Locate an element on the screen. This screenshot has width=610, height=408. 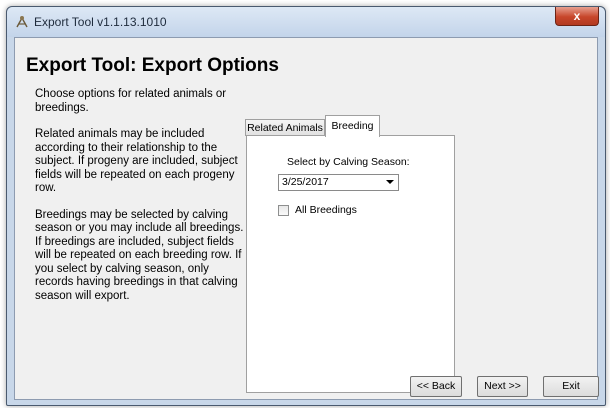
calving-season-dropdown: 3/25/2017 is located at coordinates (338, 182).